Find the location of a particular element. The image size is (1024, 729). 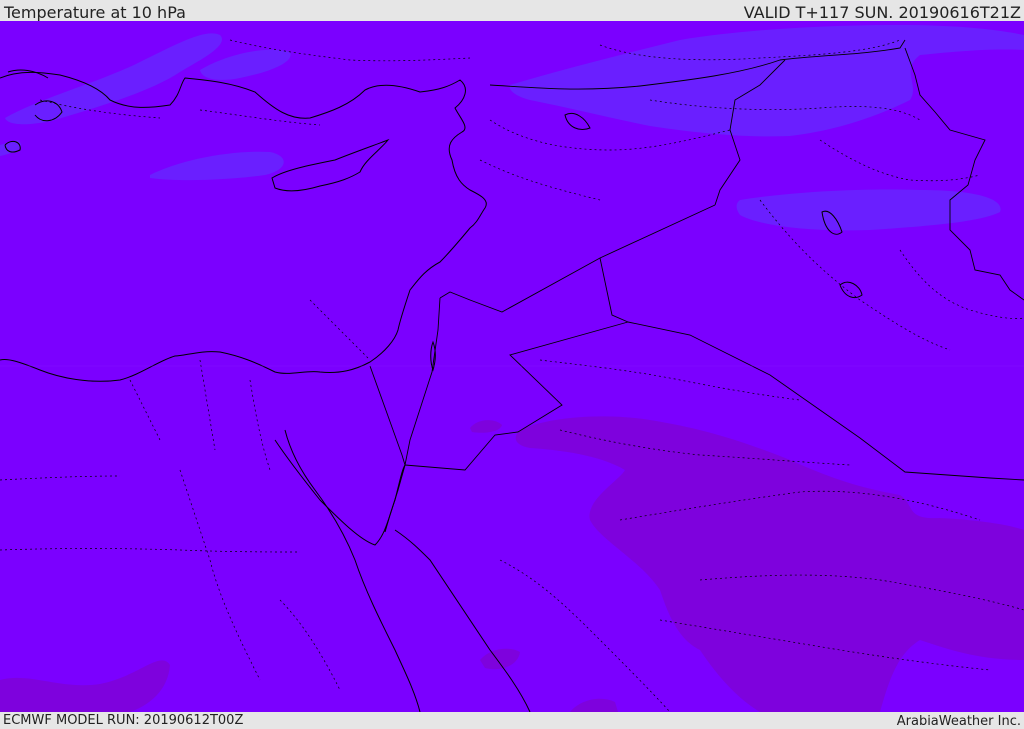

model-run-label: ECMWF MODEL RUN: 20190612T00Z is located at coordinates (123, 720).